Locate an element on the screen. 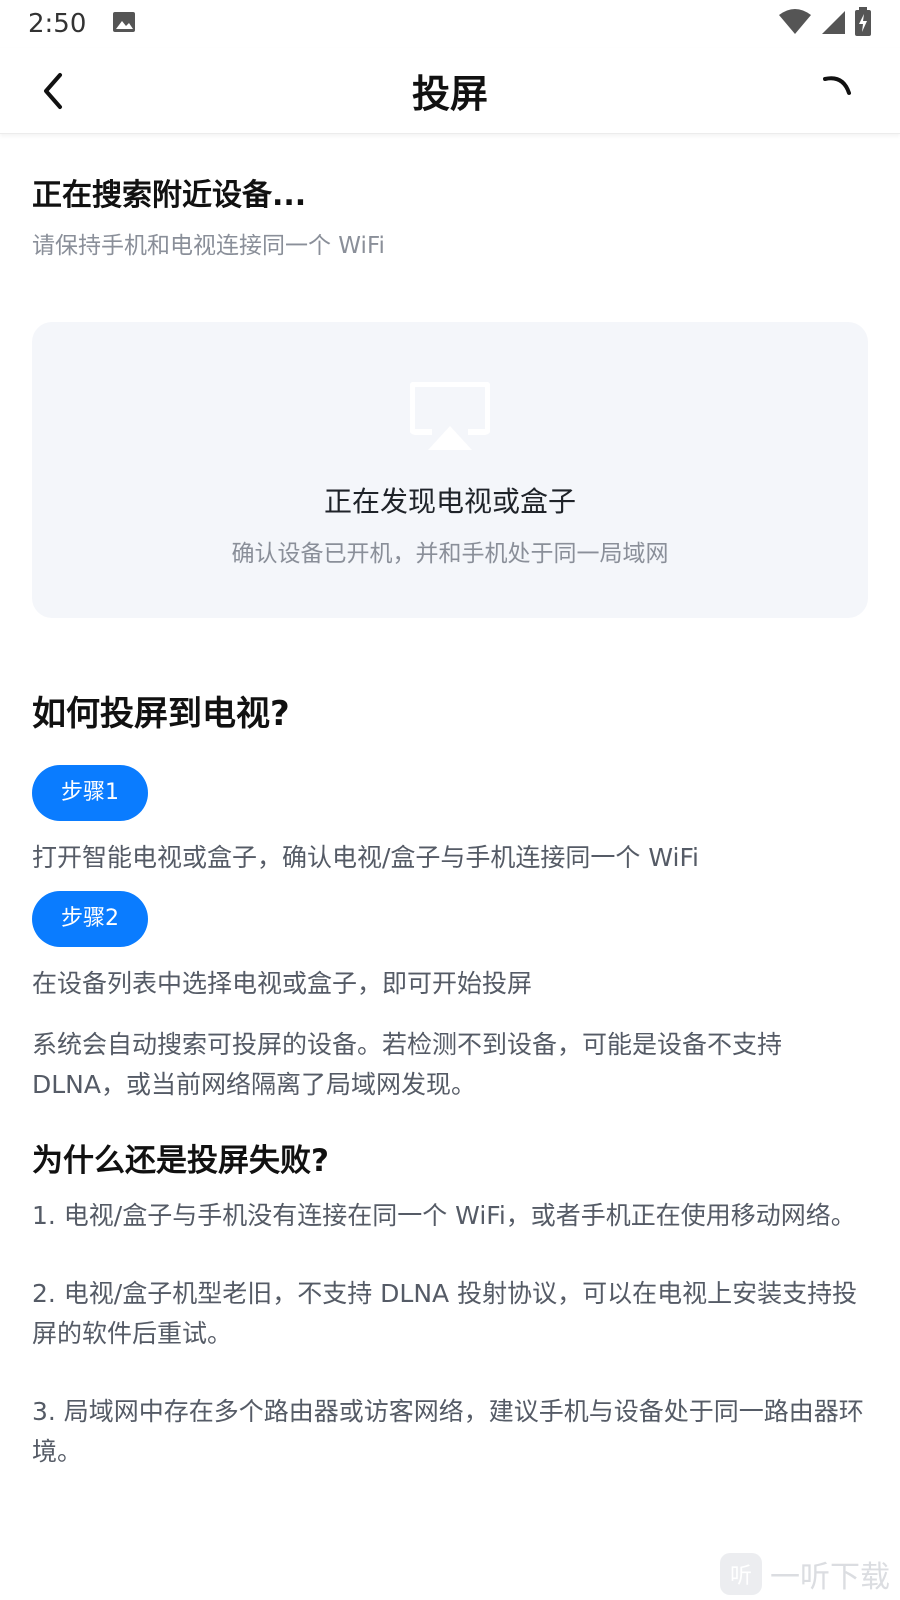  failure-item: 3. 局域网中存在多个路由器或访客网络，建议手机与设备处于同一路由器环境。 is located at coordinates (448, 1431).